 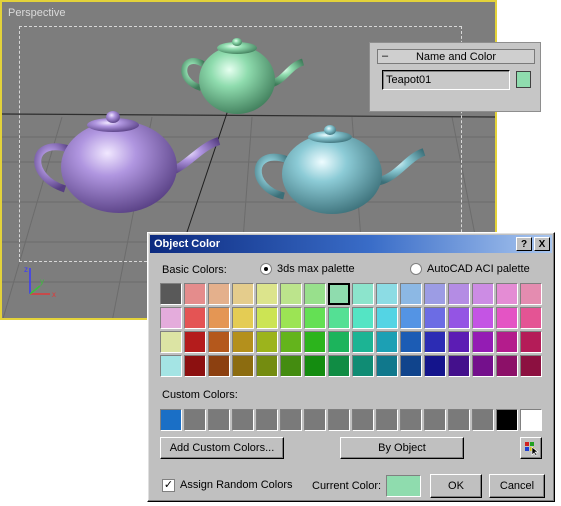 I want to click on object-color-swatch, so click(x=523, y=79).